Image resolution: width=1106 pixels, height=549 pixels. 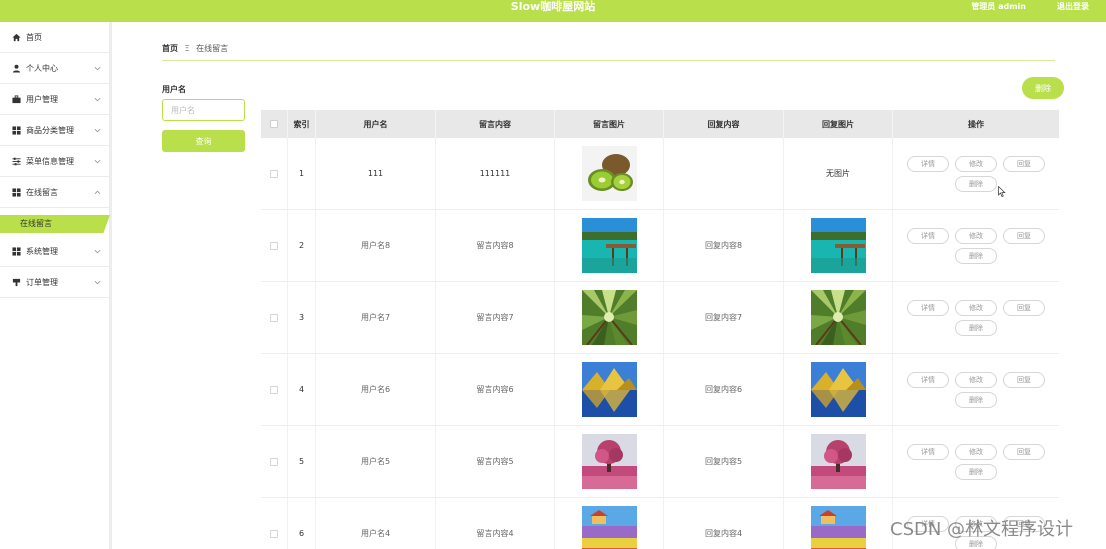 I want to click on table-row: 2 用户名8 留言内容8 回复内容8 详情 修改 回复 删除, so click(x=660, y=246).